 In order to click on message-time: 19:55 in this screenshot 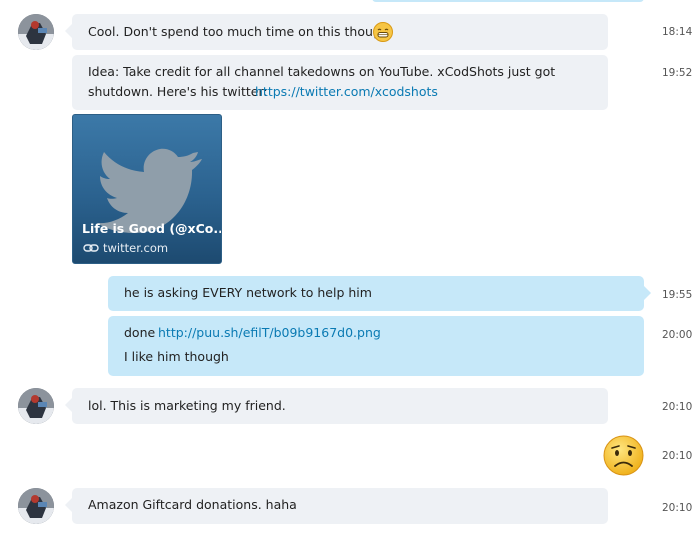, I will do `click(677, 295)`.